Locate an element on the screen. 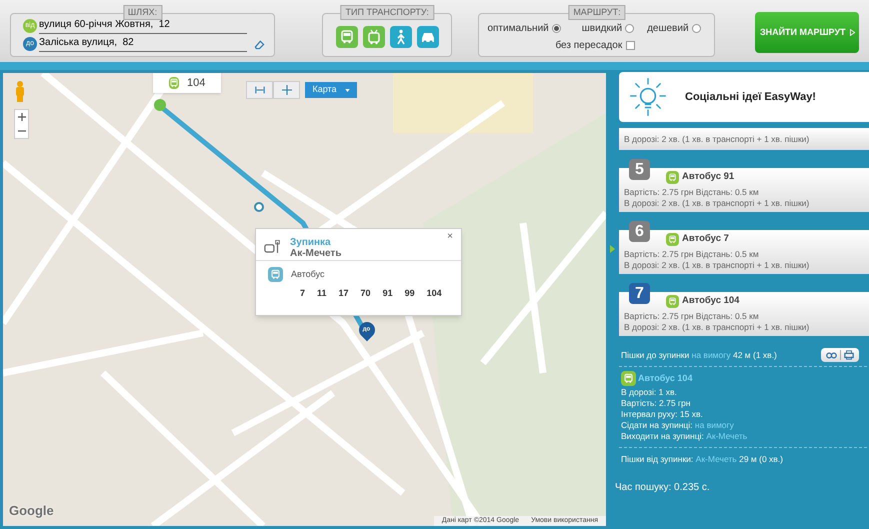 The image size is (869, 529). result-number: 5 is located at coordinates (639, 169).